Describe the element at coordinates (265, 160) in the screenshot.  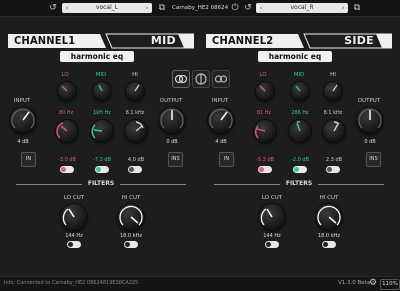
I see `lo-gain-value: -5.3 dB` at that location.